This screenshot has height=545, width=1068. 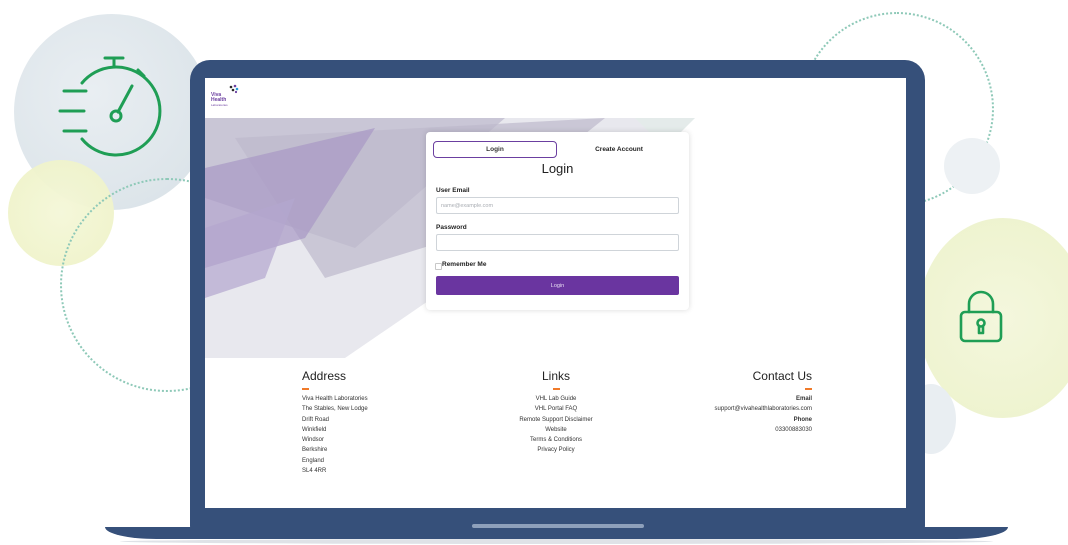 I want to click on laptop-shadow, so click(x=556, y=541).